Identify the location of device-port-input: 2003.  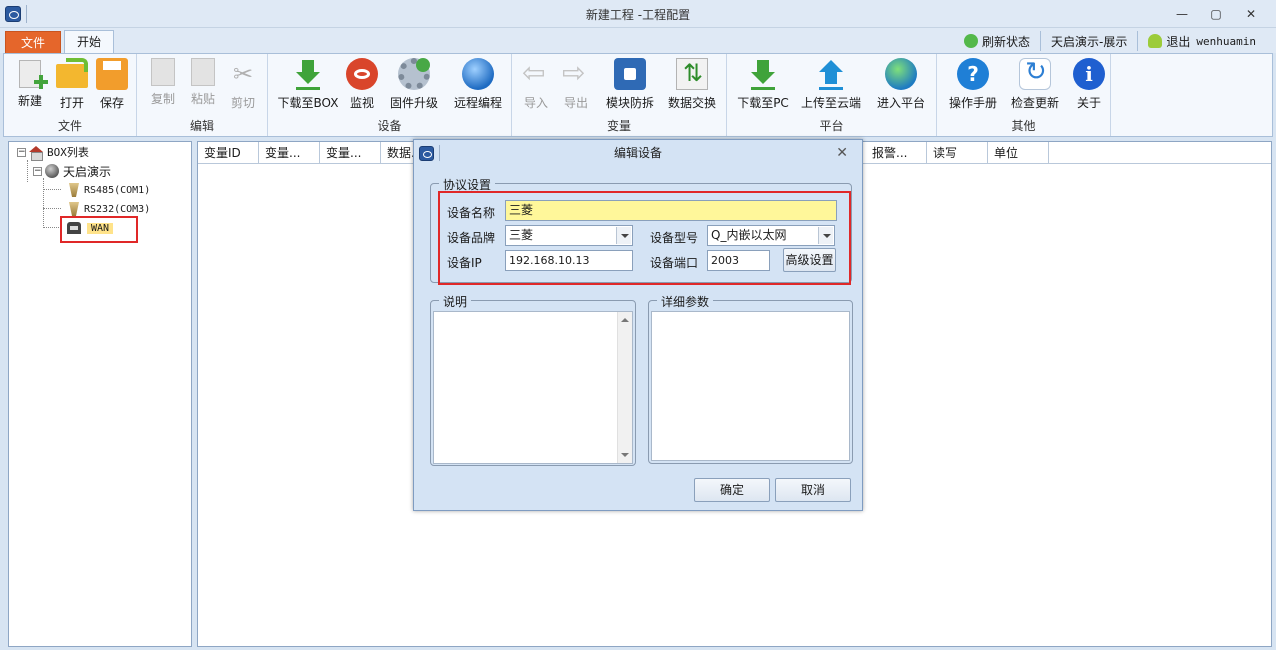
(738, 260).